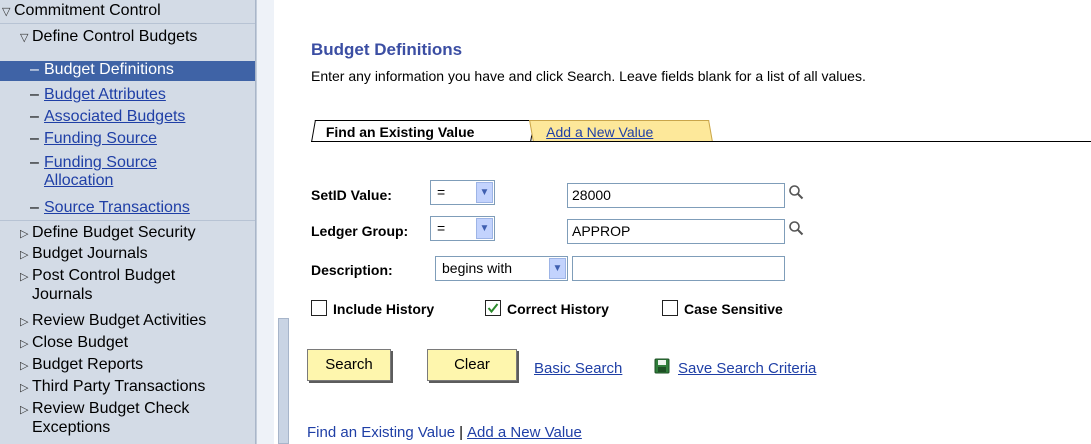 The image size is (1091, 444). Describe the element at coordinates (142, 172) in the screenshot. I see `sidebar-item-funding-source-allocation: – Funding Source Allocation` at that location.